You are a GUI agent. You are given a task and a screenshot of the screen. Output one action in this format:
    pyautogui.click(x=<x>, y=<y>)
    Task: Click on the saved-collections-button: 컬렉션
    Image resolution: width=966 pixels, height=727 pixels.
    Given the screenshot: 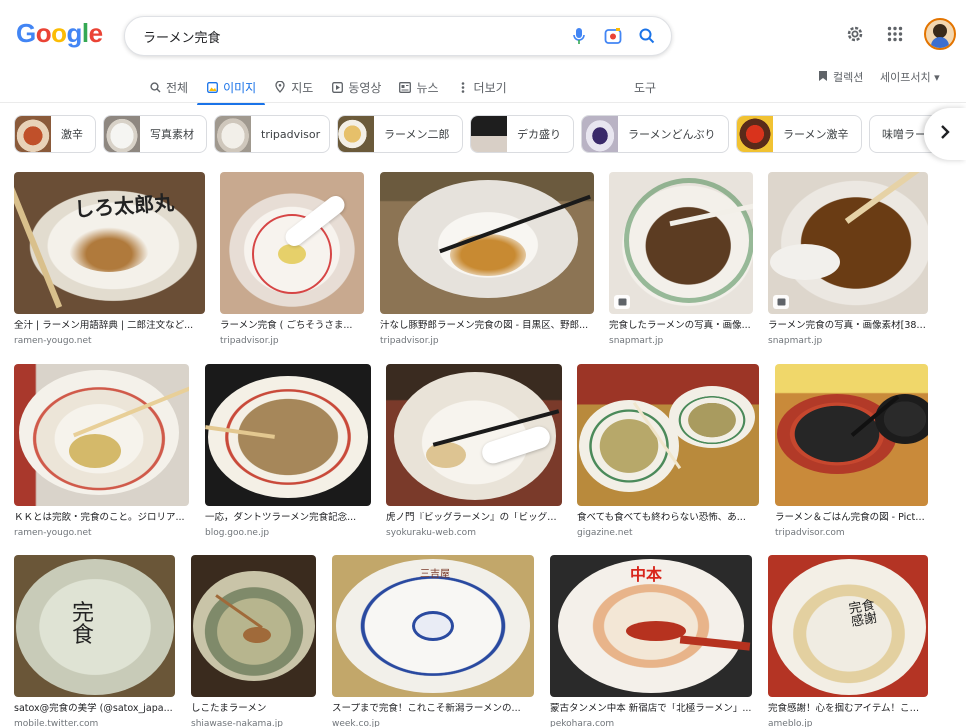 What is the action you would take?
    pyautogui.click(x=840, y=77)
    